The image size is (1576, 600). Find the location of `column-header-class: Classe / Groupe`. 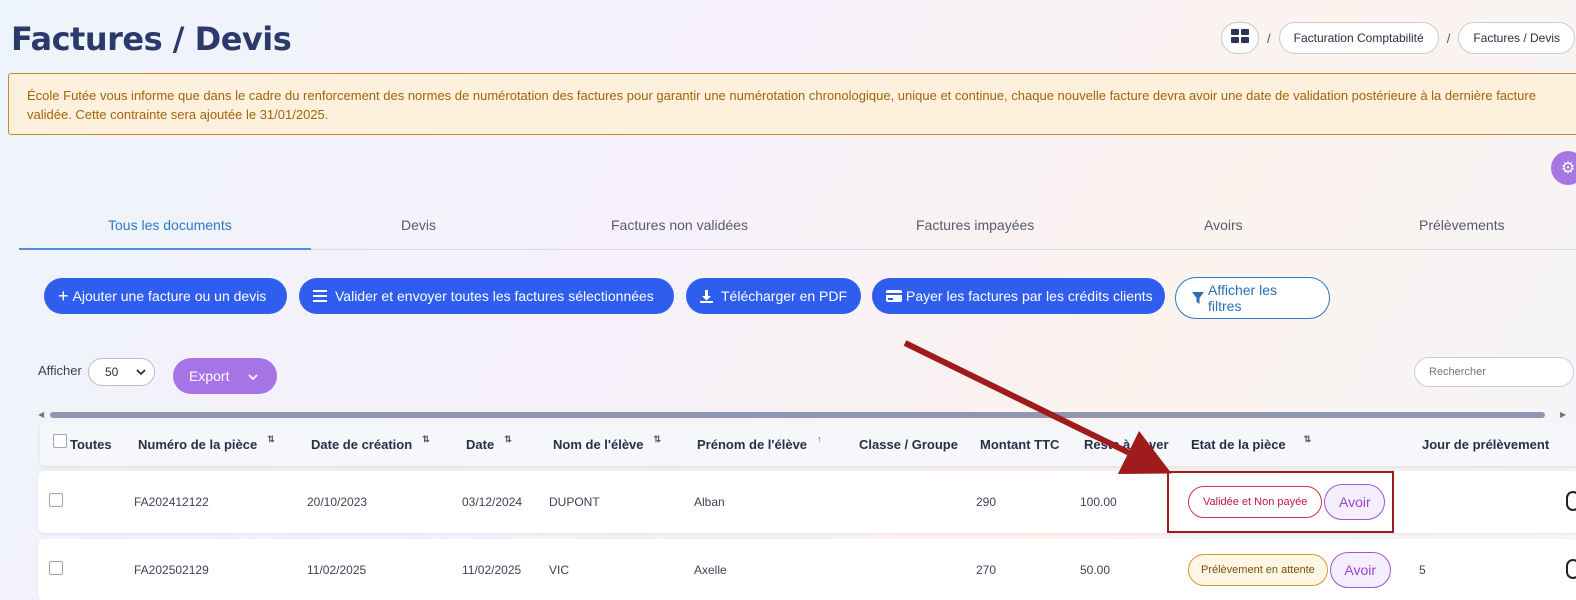

column-header-class: Classe / Groupe is located at coordinates (908, 444).